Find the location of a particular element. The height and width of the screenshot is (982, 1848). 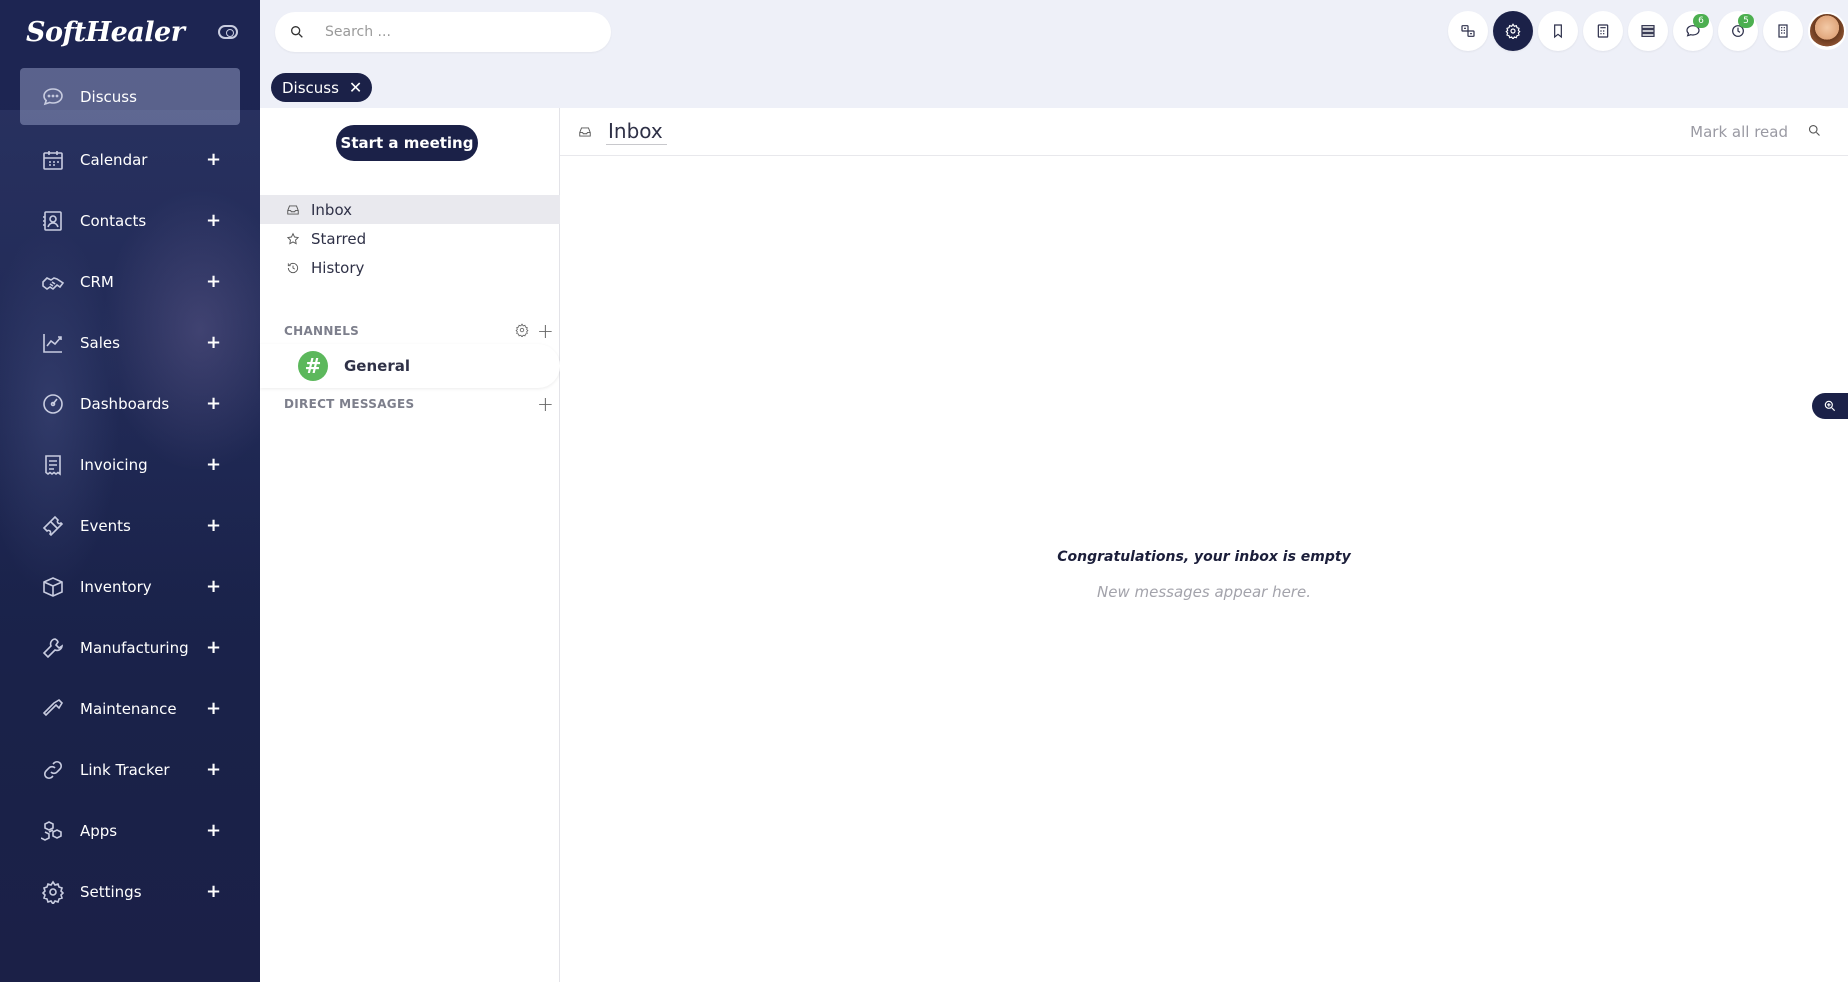

add-direct-message-button: + is located at coordinates (545, 404).